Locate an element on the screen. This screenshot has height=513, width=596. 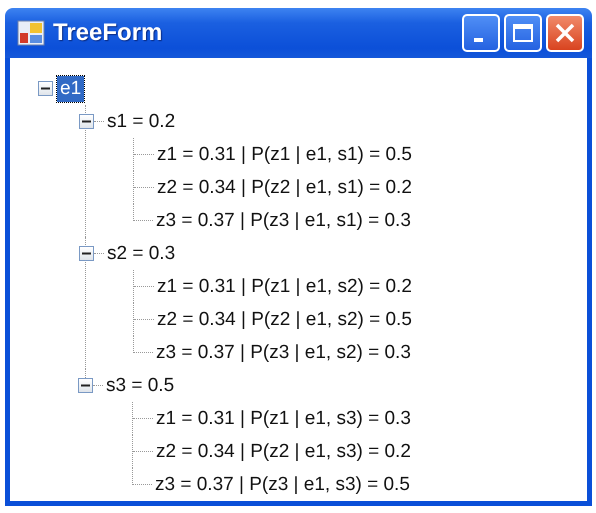
tree-node: z2 = 0.34 | P(z2 | e1, s2) = 0.5 is located at coordinates (284, 319).